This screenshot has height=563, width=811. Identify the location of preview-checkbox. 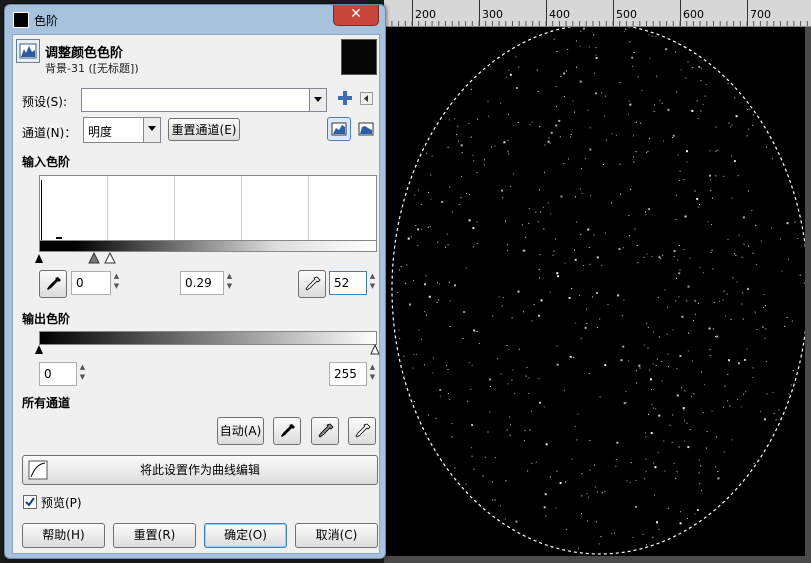
(30, 502).